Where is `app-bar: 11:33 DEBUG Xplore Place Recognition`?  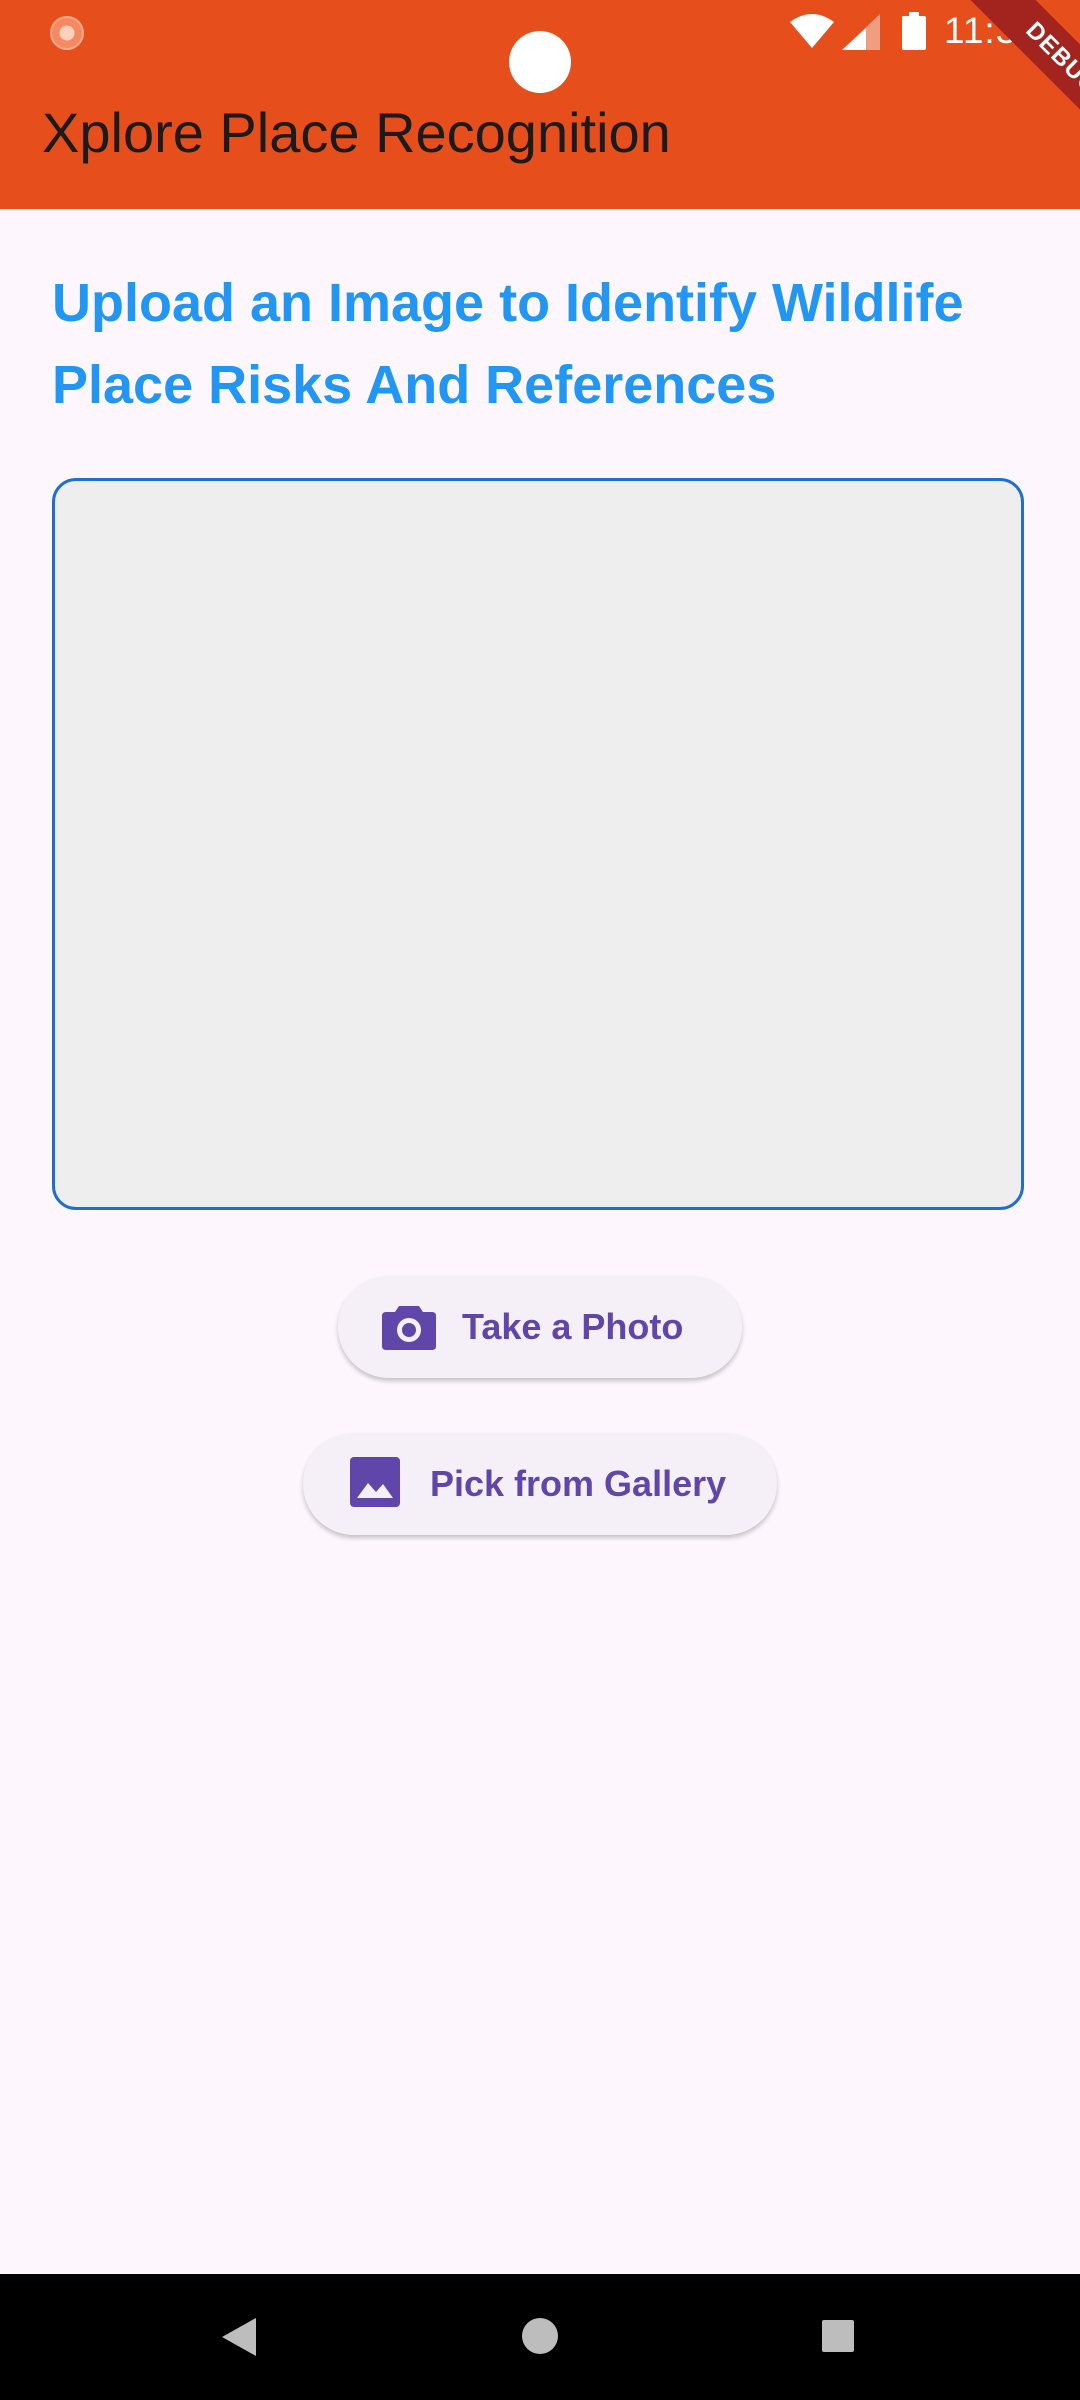 app-bar: 11:33 DEBUG Xplore Place Recognition is located at coordinates (540, 104).